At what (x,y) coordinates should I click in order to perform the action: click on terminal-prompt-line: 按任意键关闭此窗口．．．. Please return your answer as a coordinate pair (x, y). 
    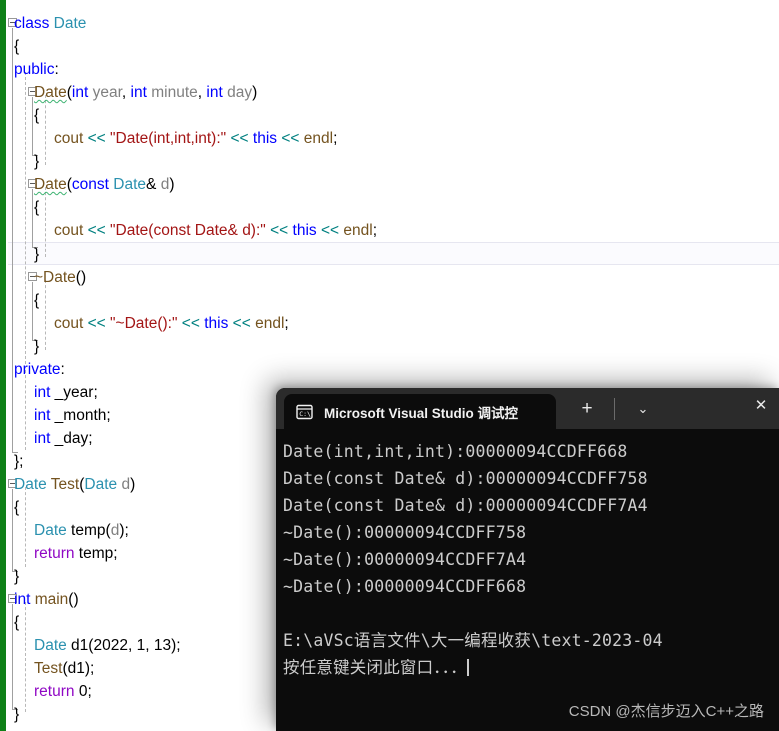
    Looking at the image, I should click on (531, 667).